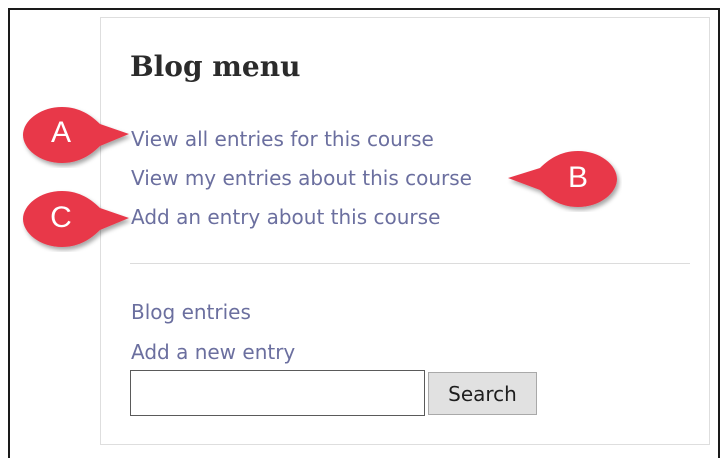 The width and height of the screenshot is (726, 458). What do you see at coordinates (213, 352) in the screenshot?
I see `add-new-entry-link: Add a new entry` at bounding box center [213, 352].